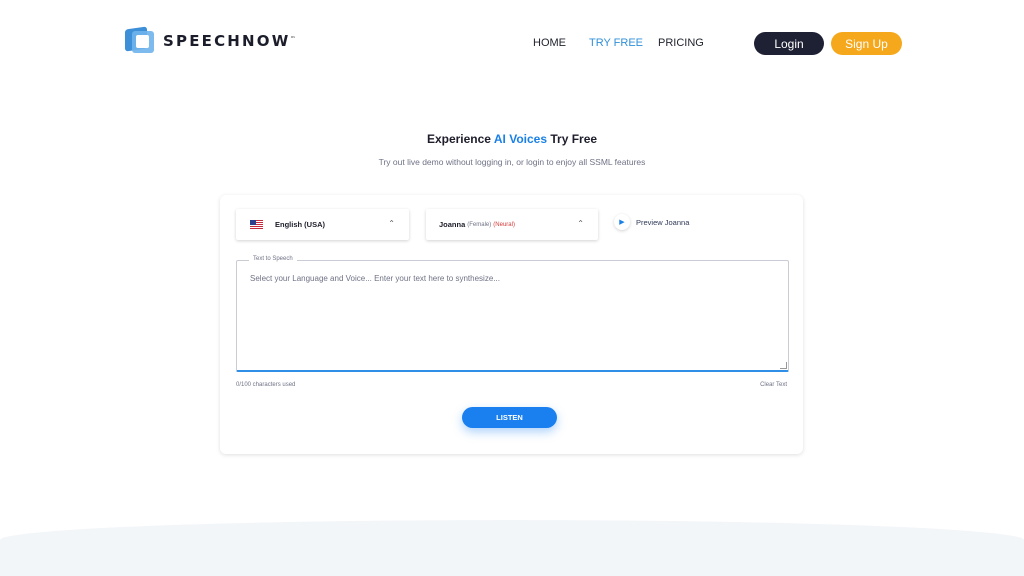  Describe the element at coordinates (300, 224) in the screenshot. I see `language-value: English (USA)` at that location.